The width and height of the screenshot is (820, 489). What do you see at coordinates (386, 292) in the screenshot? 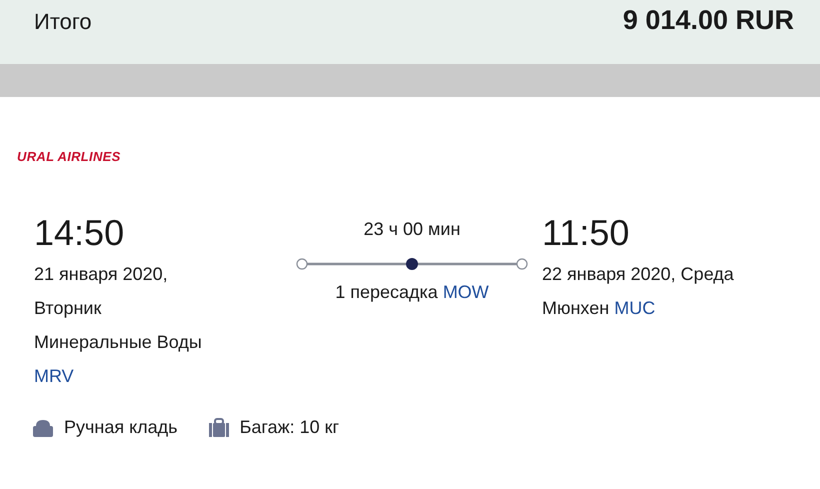
I see `transfer-text: 1 пересадка` at bounding box center [386, 292].